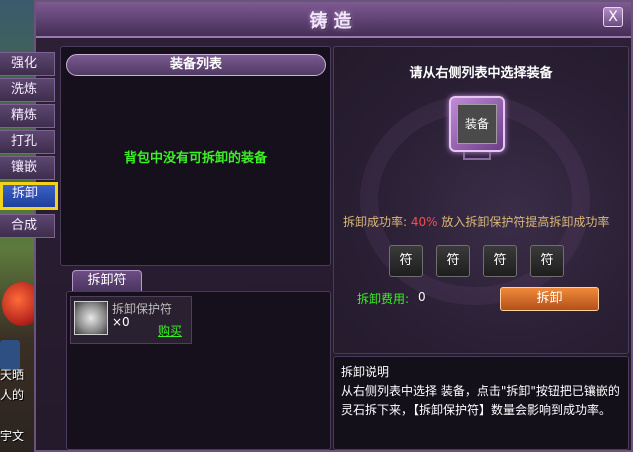  Describe the element at coordinates (477, 156) in the screenshot. I see `slot-ornament` at that location.